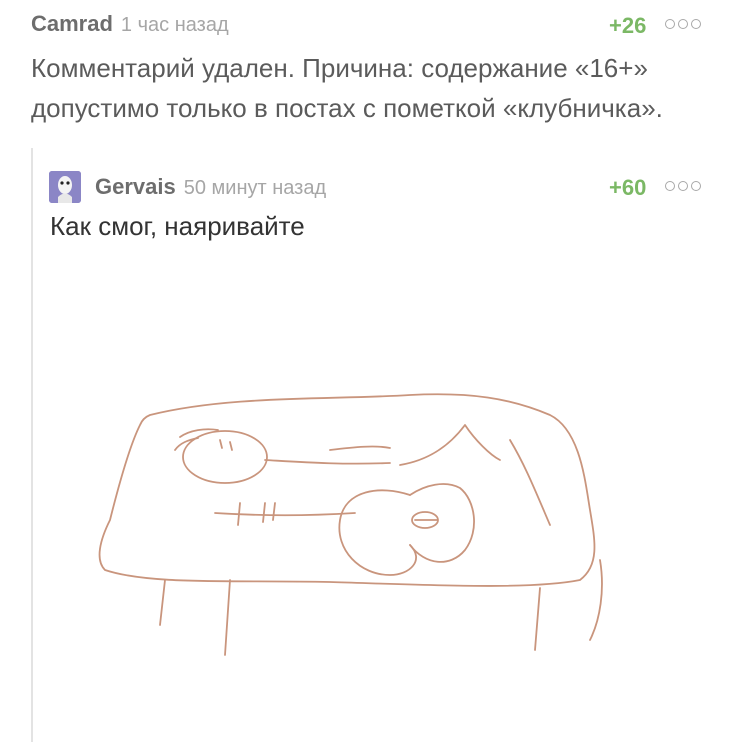  Describe the element at coordinates (683, 186) in the screenshot. I see `reply-comment-more-icon` at that location.